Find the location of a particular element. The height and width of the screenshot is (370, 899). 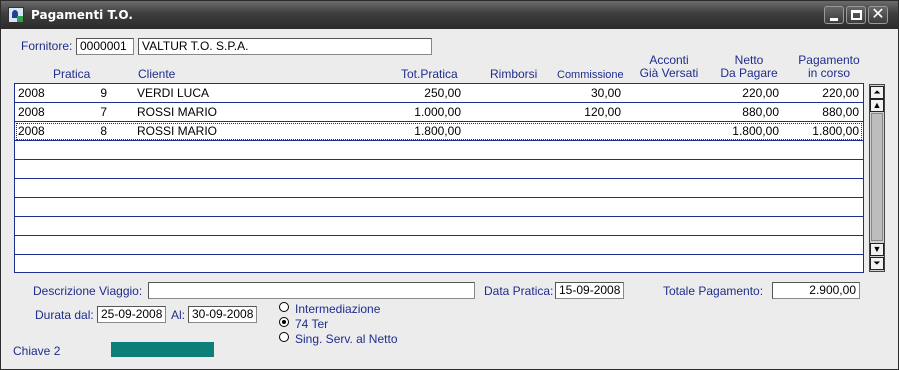

cell-pratica: 7 is located at coordinates (103, 112).